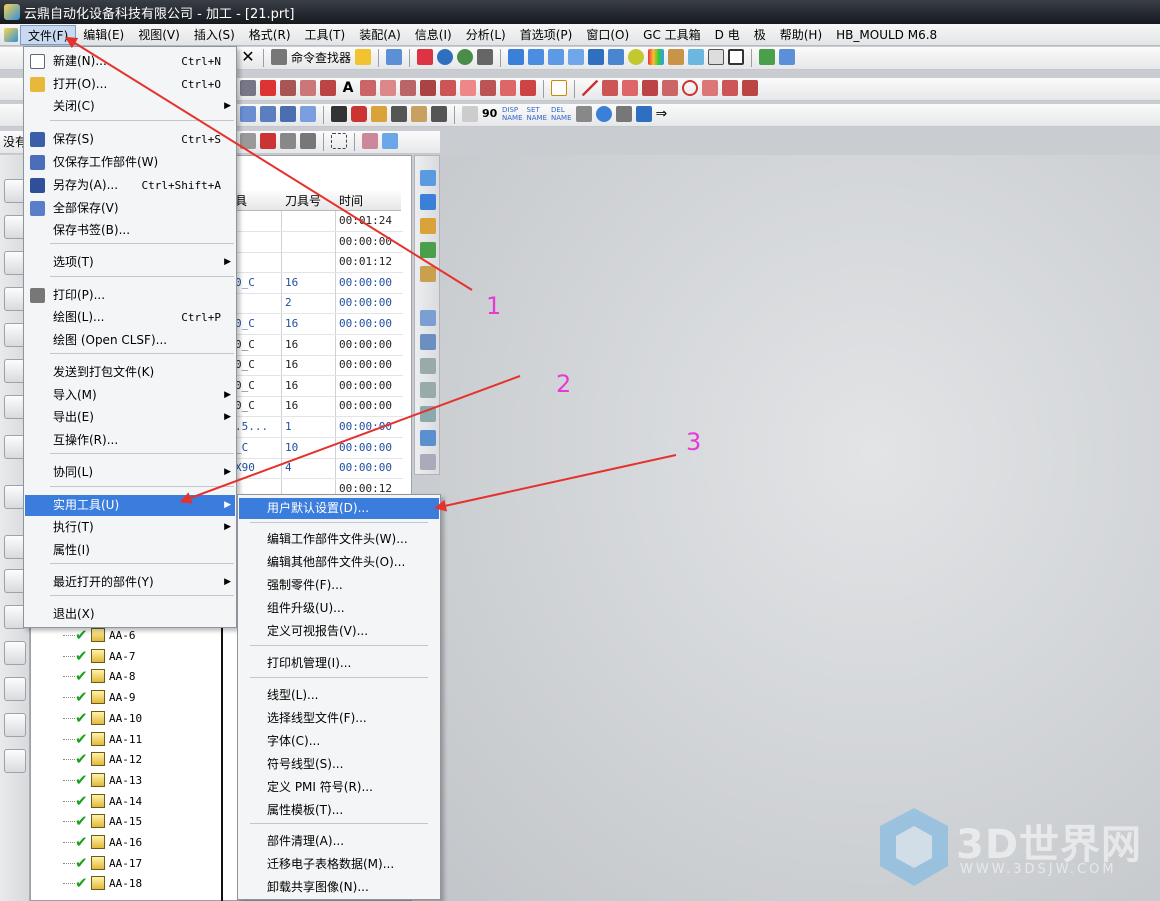  I want to click on system-scene-icon, so click(15, 653).